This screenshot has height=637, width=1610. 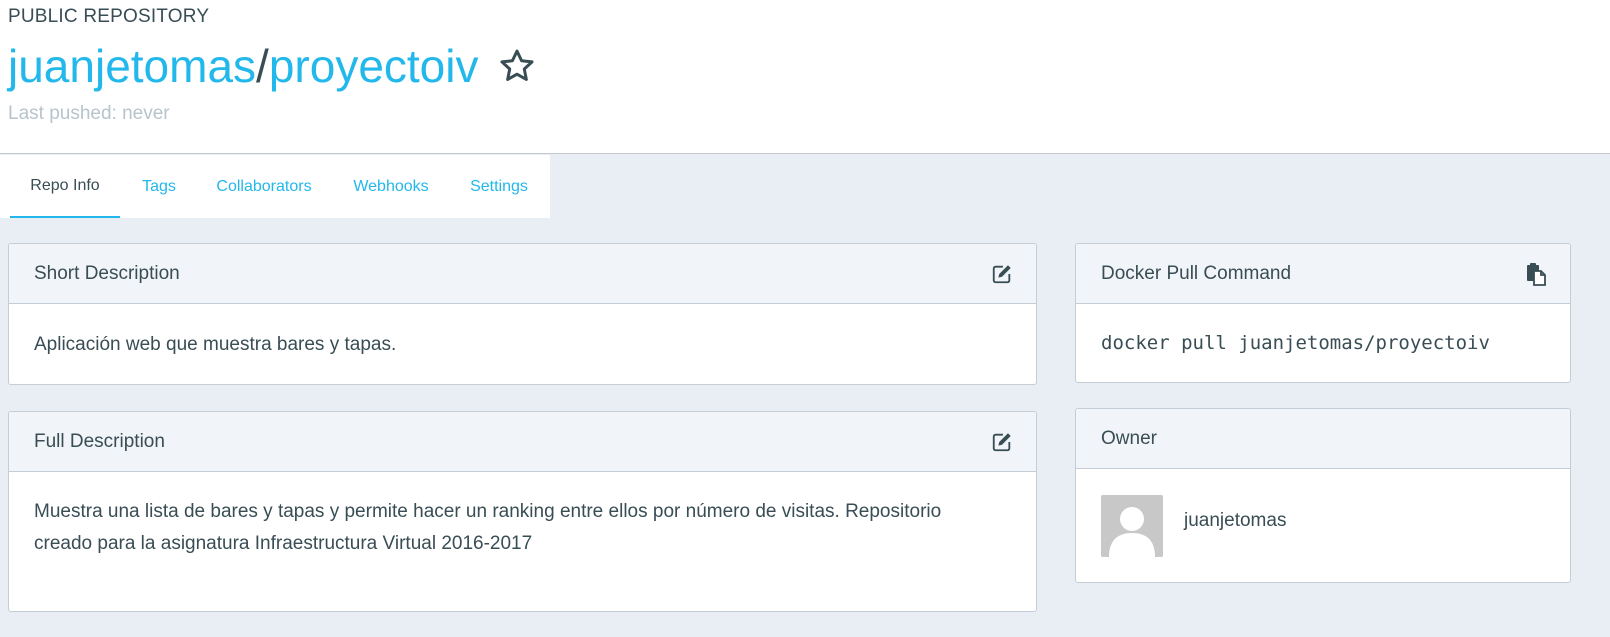 I want to click on last-pushed-text: Last pushed: never, so click(x=89, y=113).